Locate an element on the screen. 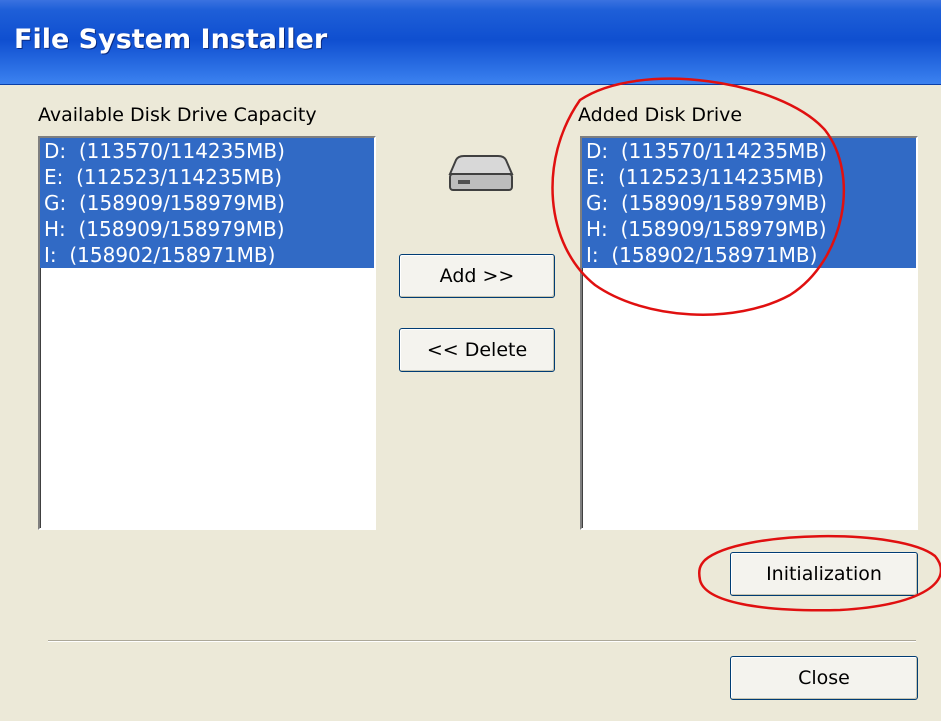 The image size is (941, 721). hard-drive-icon is located at coordinates (481, 173).